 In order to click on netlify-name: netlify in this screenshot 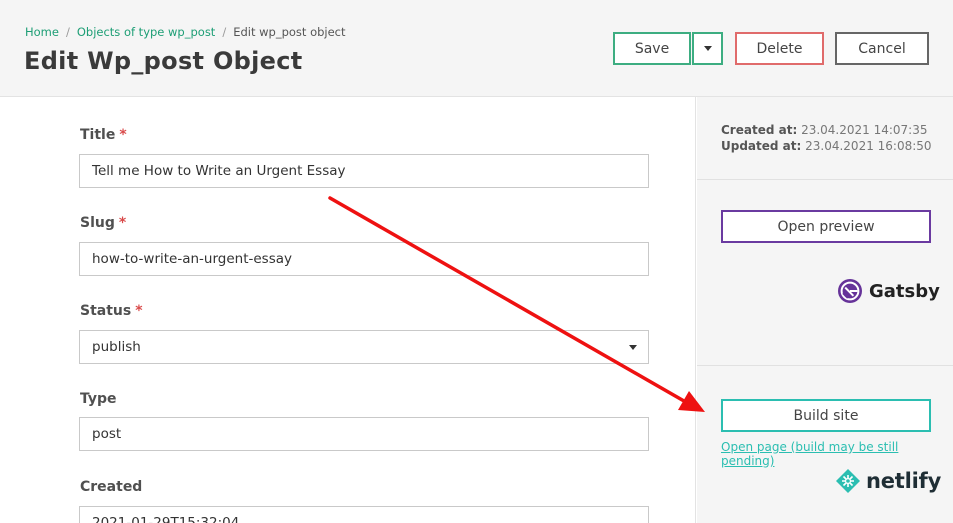, I will do `click(904, 481)`.